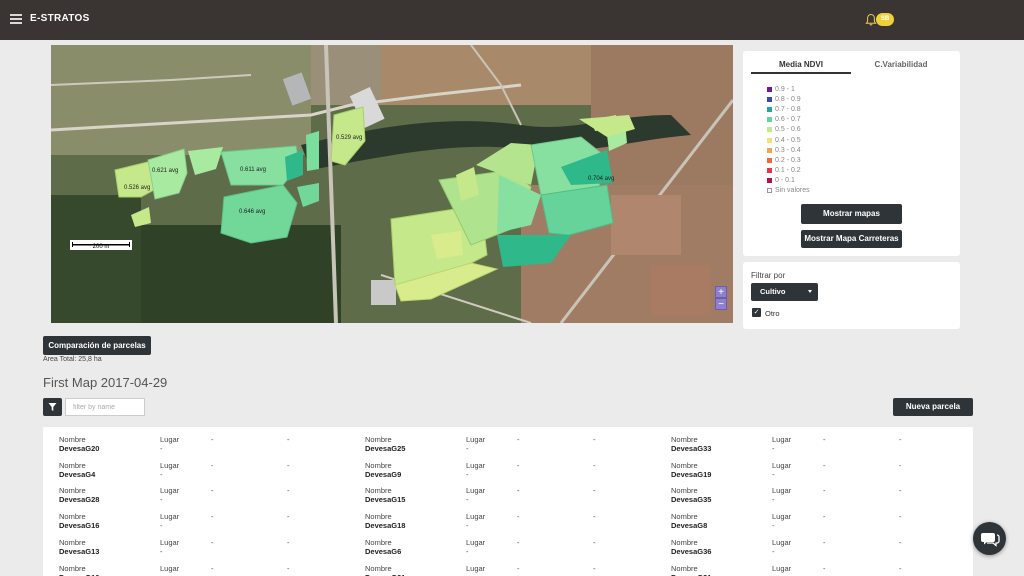  What do you see at coordinates (933, 407) in the screenshot?
I see `new-parcel-button: Nueva parcela` at bounding box center [933, 407].